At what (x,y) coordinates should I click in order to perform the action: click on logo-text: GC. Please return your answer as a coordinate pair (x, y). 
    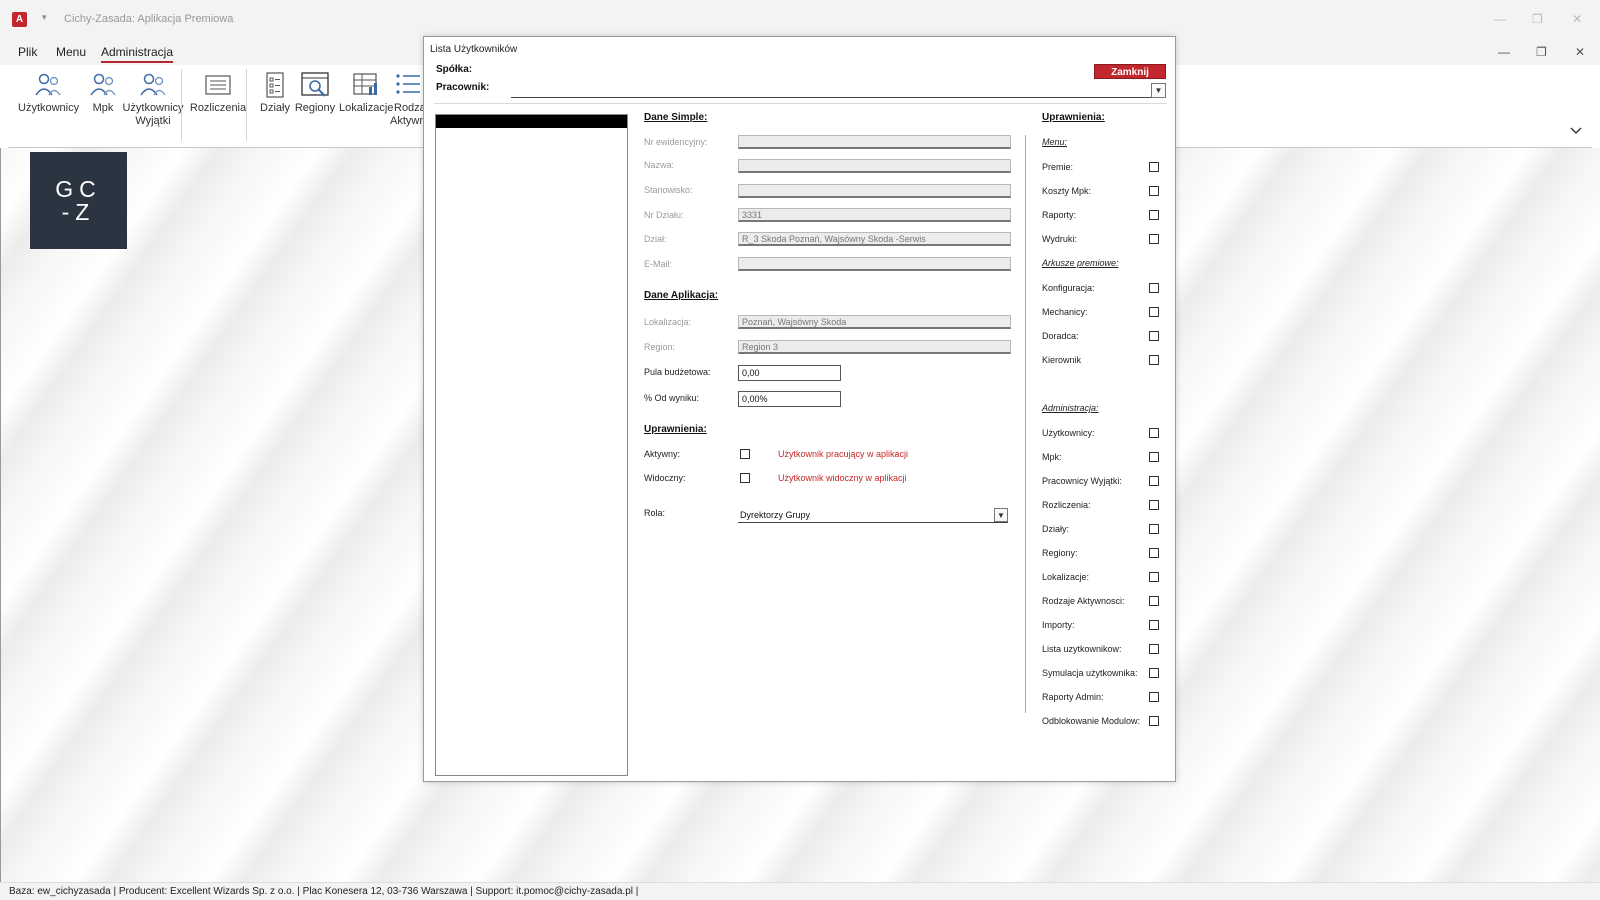
    Looking at the image, I should click on (78, 189).